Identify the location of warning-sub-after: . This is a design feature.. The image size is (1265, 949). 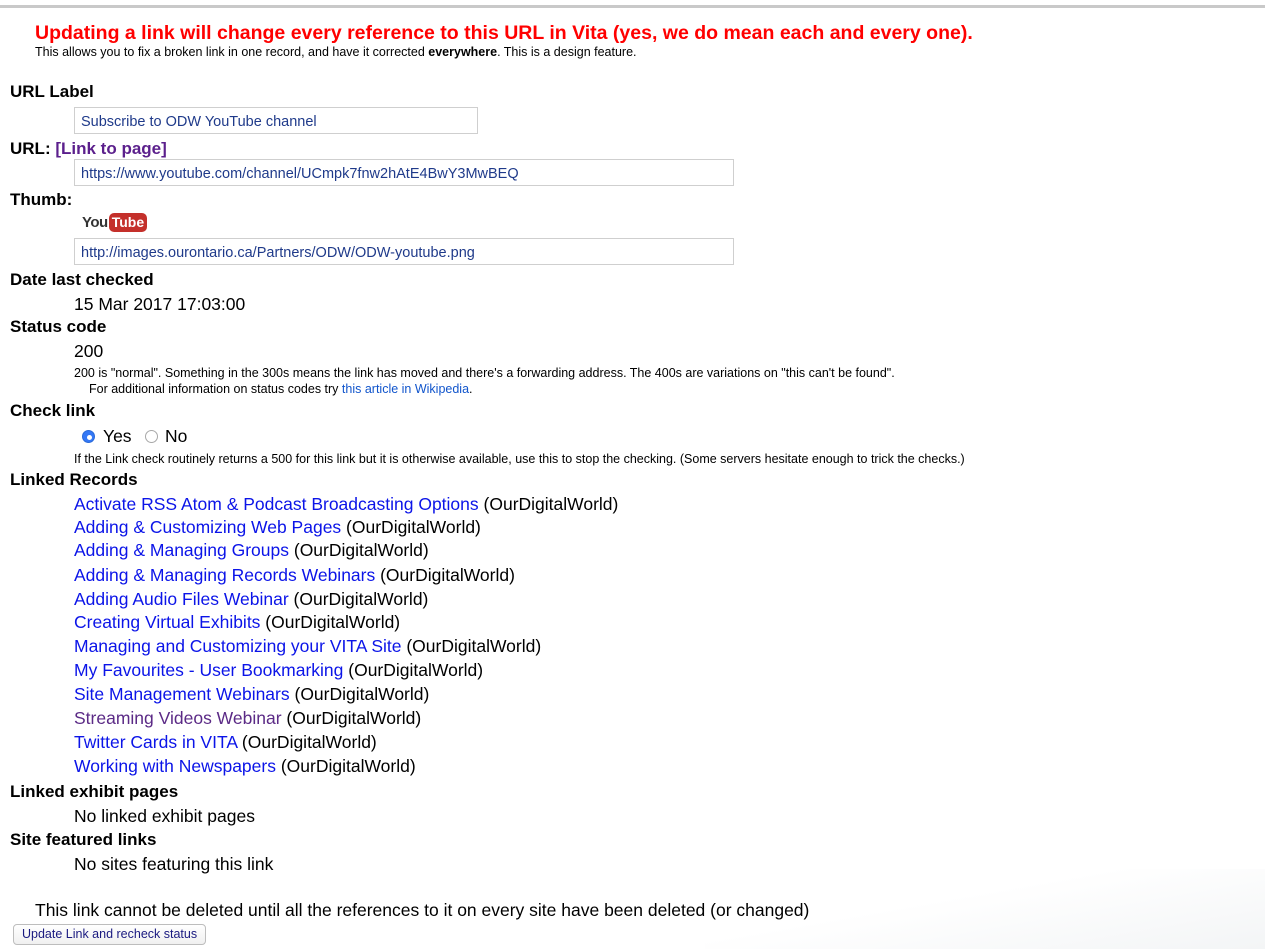
(567, 52).